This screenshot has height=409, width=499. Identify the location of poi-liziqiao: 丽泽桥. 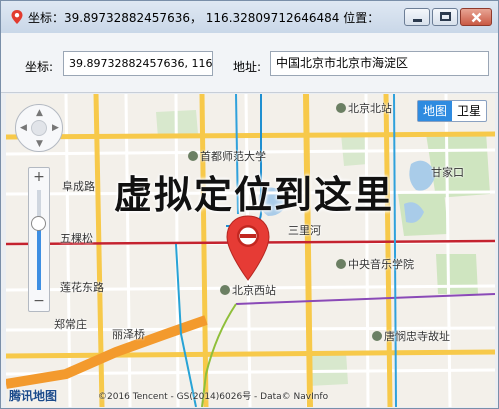
(128, 334).